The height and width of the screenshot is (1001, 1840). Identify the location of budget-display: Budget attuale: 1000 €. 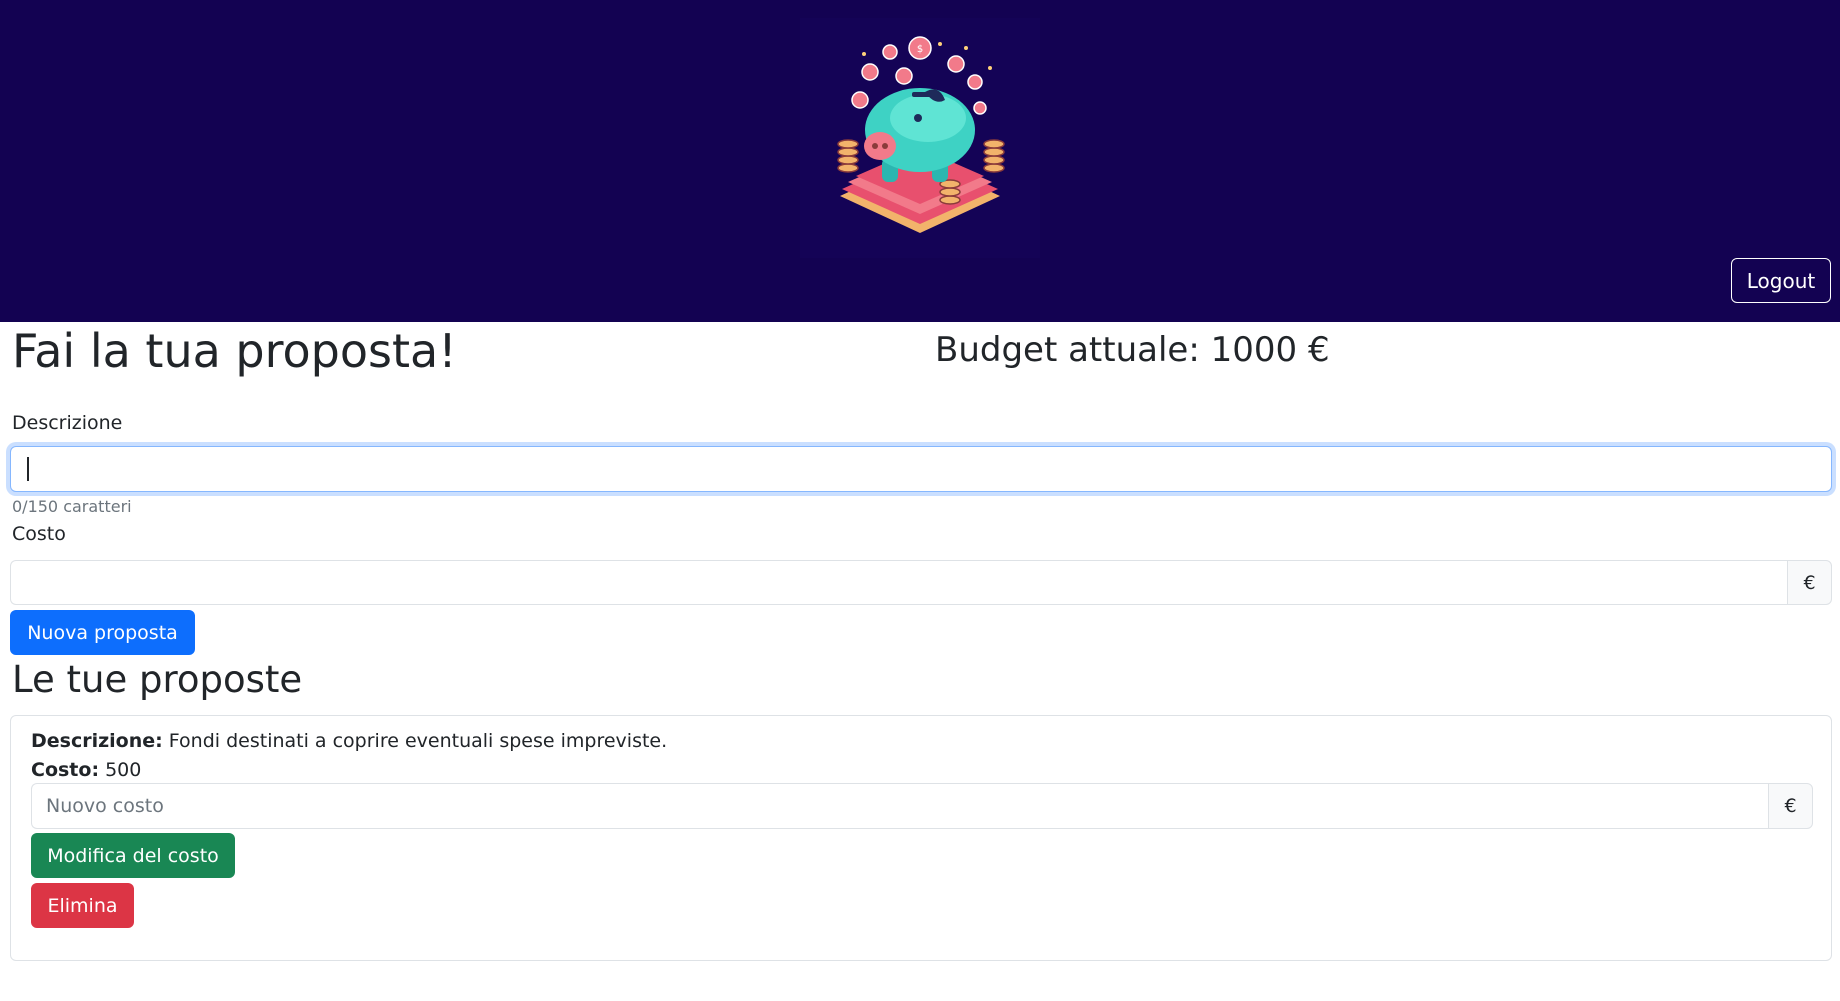
(1132, 350).